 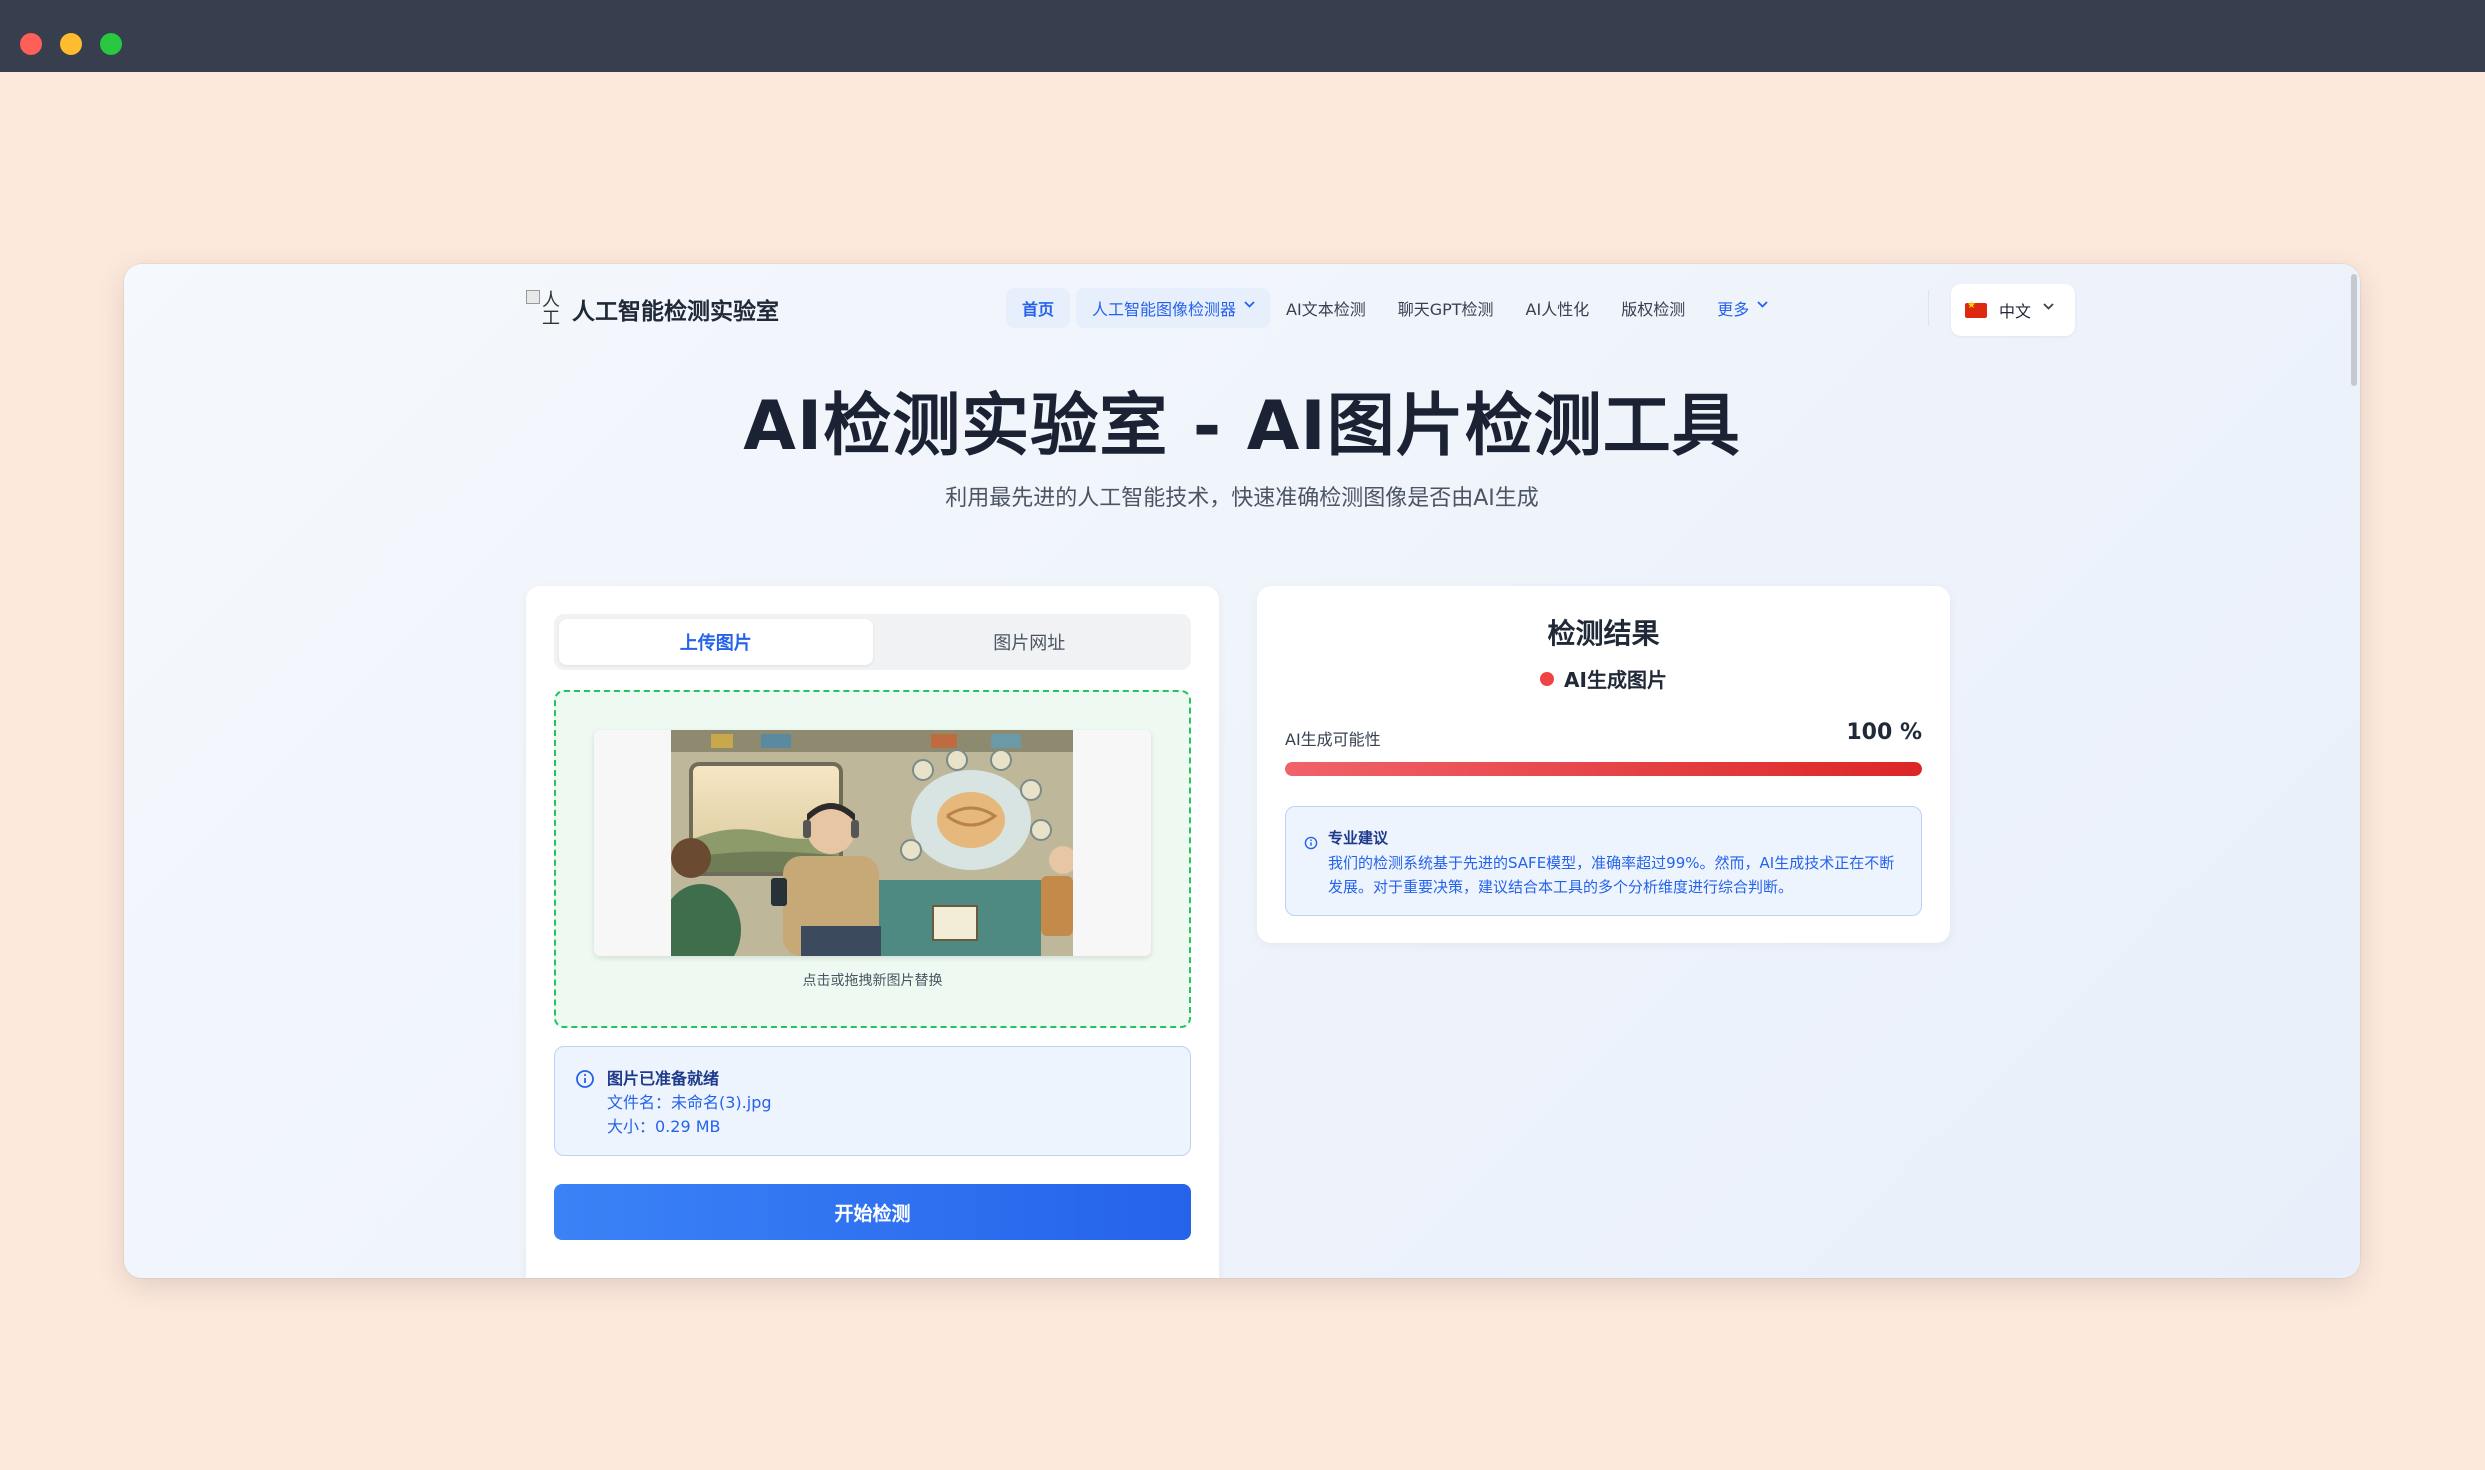 I want to click on image-dropzone: 点击或拖拽新图片替换, so click(x=872, y=859).